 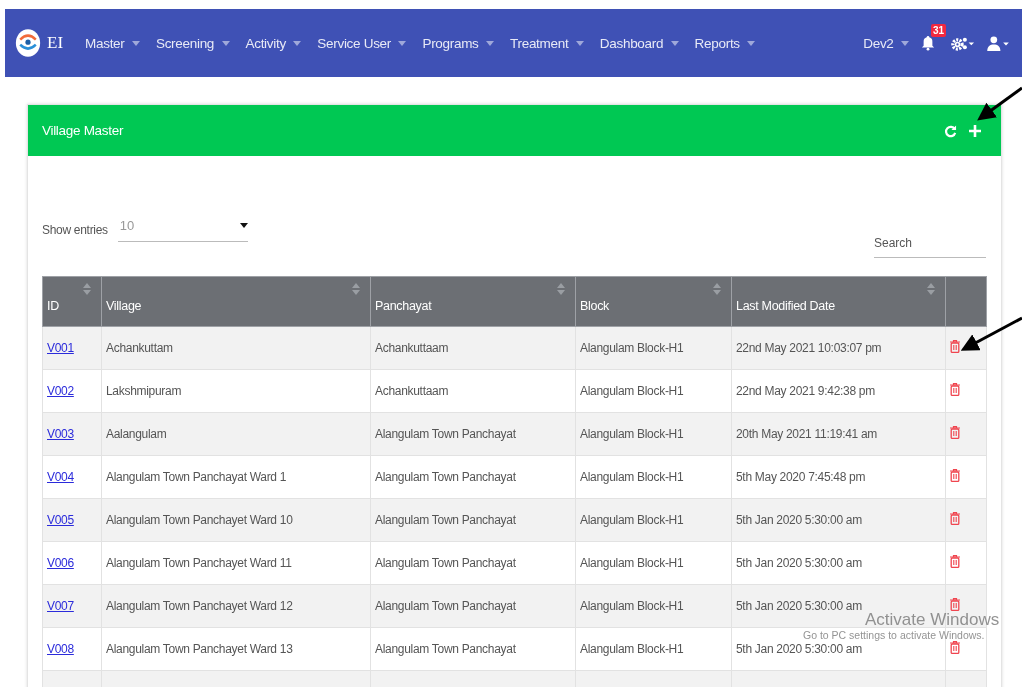 I want to click on id-link: V001, so click(x=60, y=348).